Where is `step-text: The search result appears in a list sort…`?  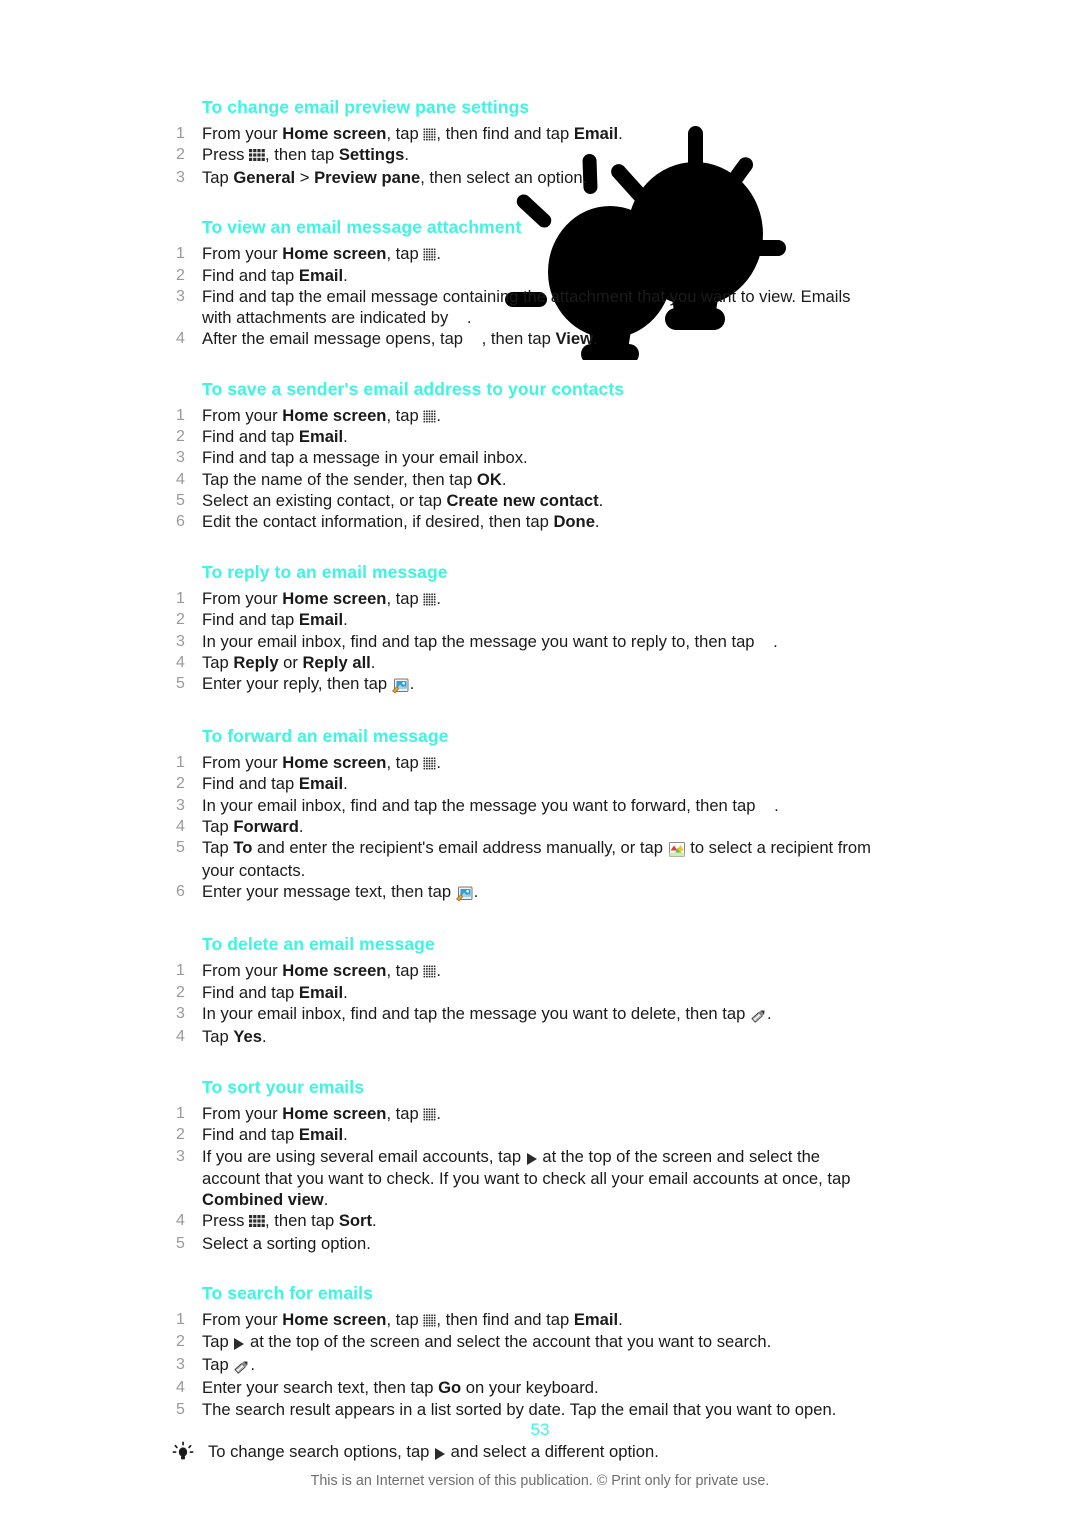
step-text: The search result appears in a list sort… is located at coordinates (519, 1409).